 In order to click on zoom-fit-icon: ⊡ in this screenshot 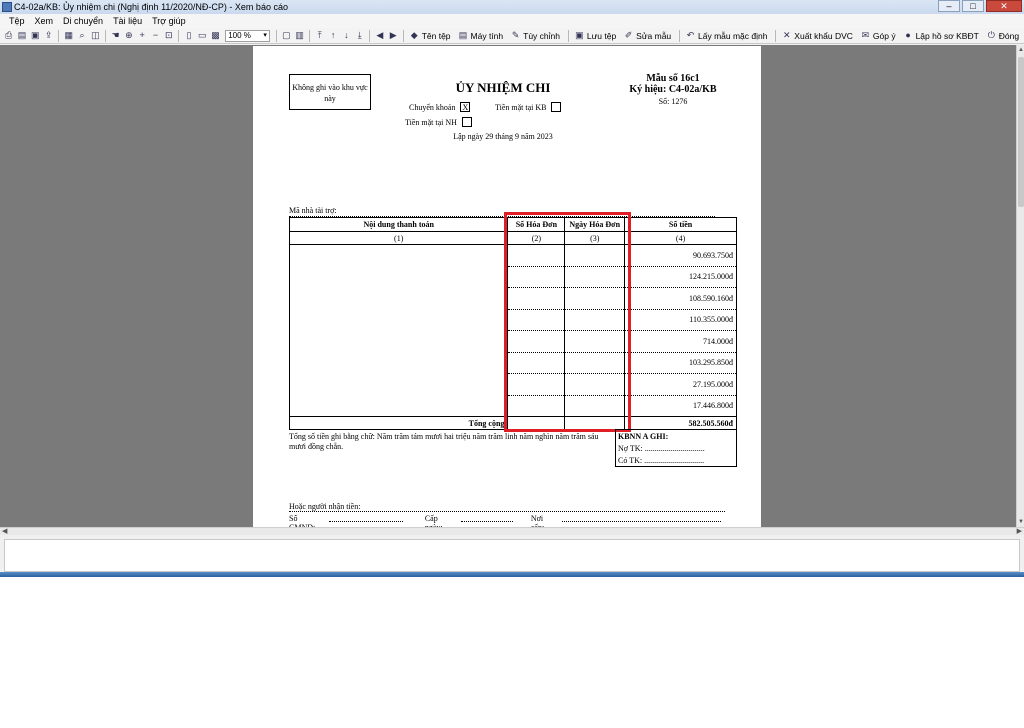, I will do `click(168, 35)`.